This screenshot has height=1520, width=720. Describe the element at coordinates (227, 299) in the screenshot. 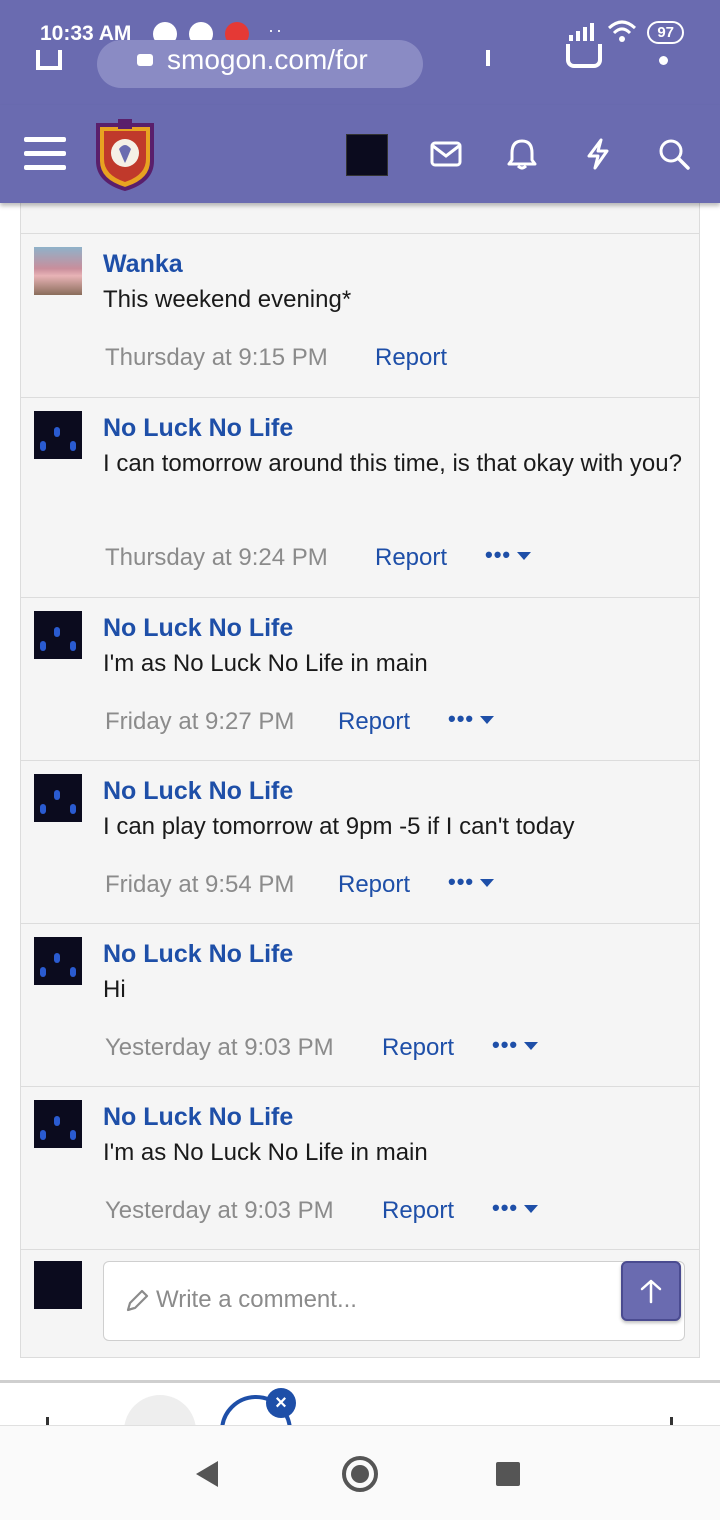

I see `comment-text: This weekend evening*` at that location.